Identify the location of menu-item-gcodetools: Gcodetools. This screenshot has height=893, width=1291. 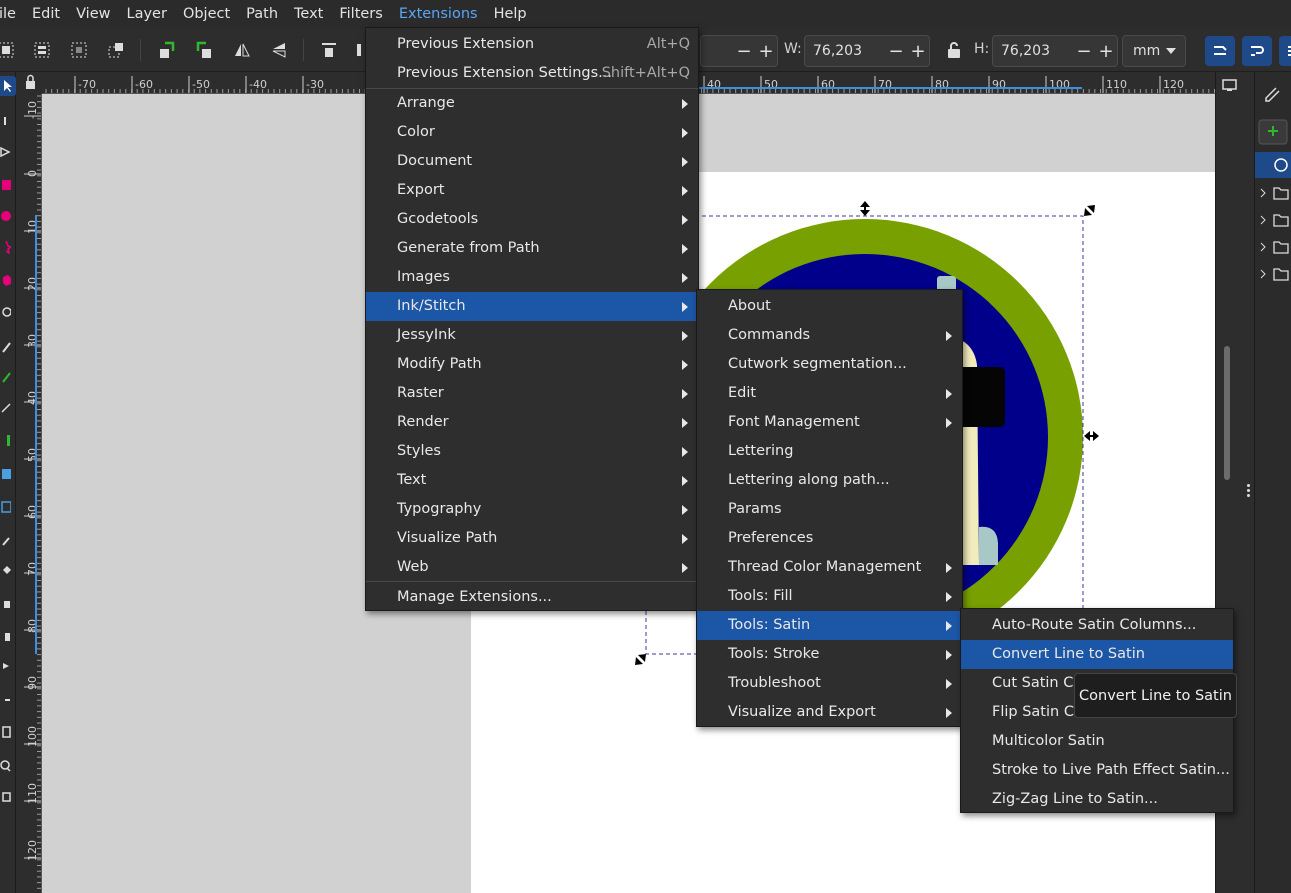
(532, 219).